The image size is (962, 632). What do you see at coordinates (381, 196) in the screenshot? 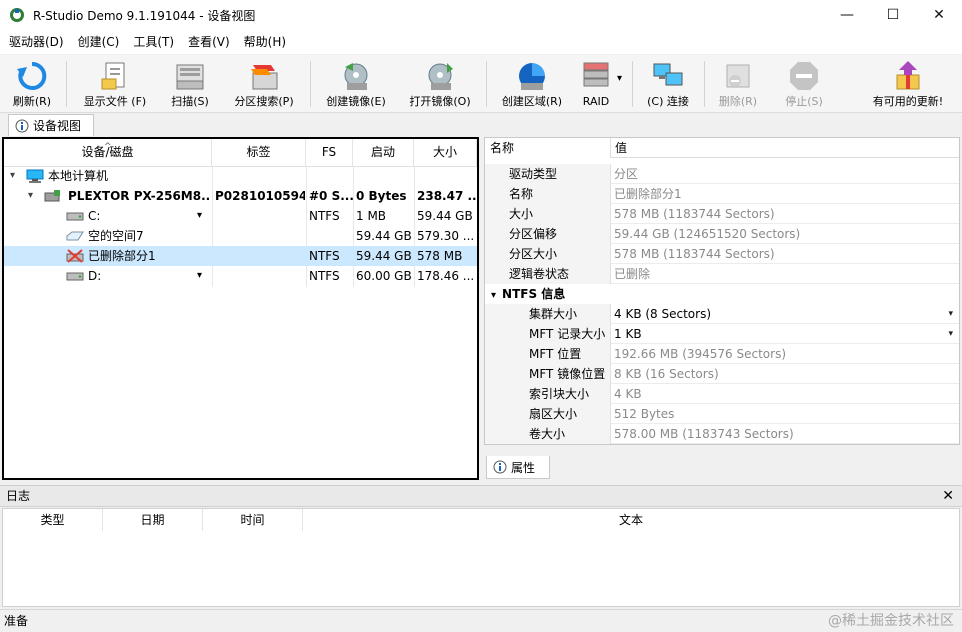
I see `disk-start: 0 Bytes` at bounding box center [381, 196].